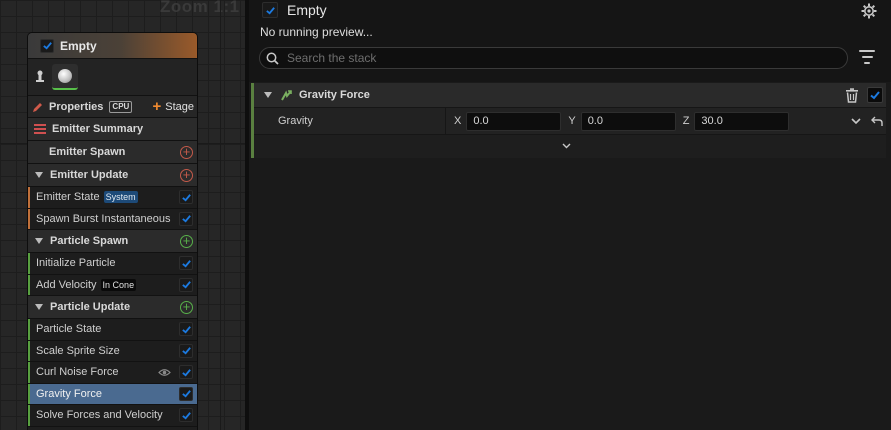 This screenshot has height=430, width=891. Describe the element at coordinates (40, 129) in the screenshot. I see `list-icon` at that location.